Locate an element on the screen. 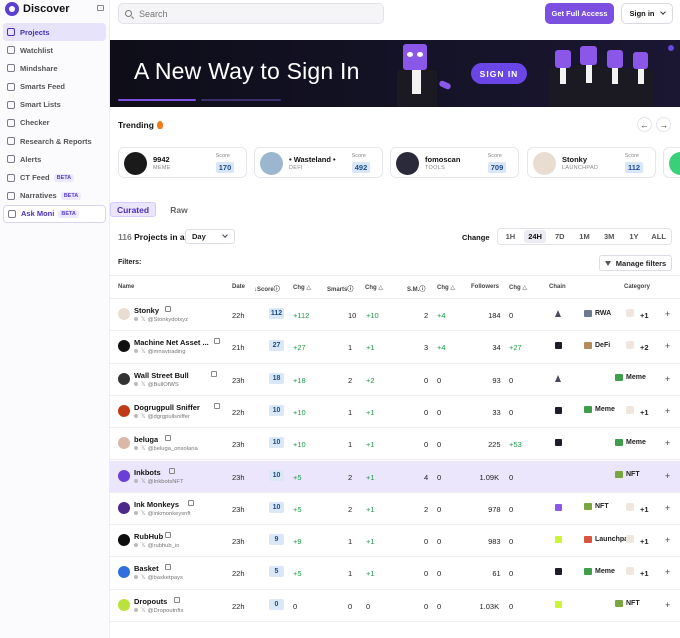  range-1h: 1H is located at coordinates (510, 236).